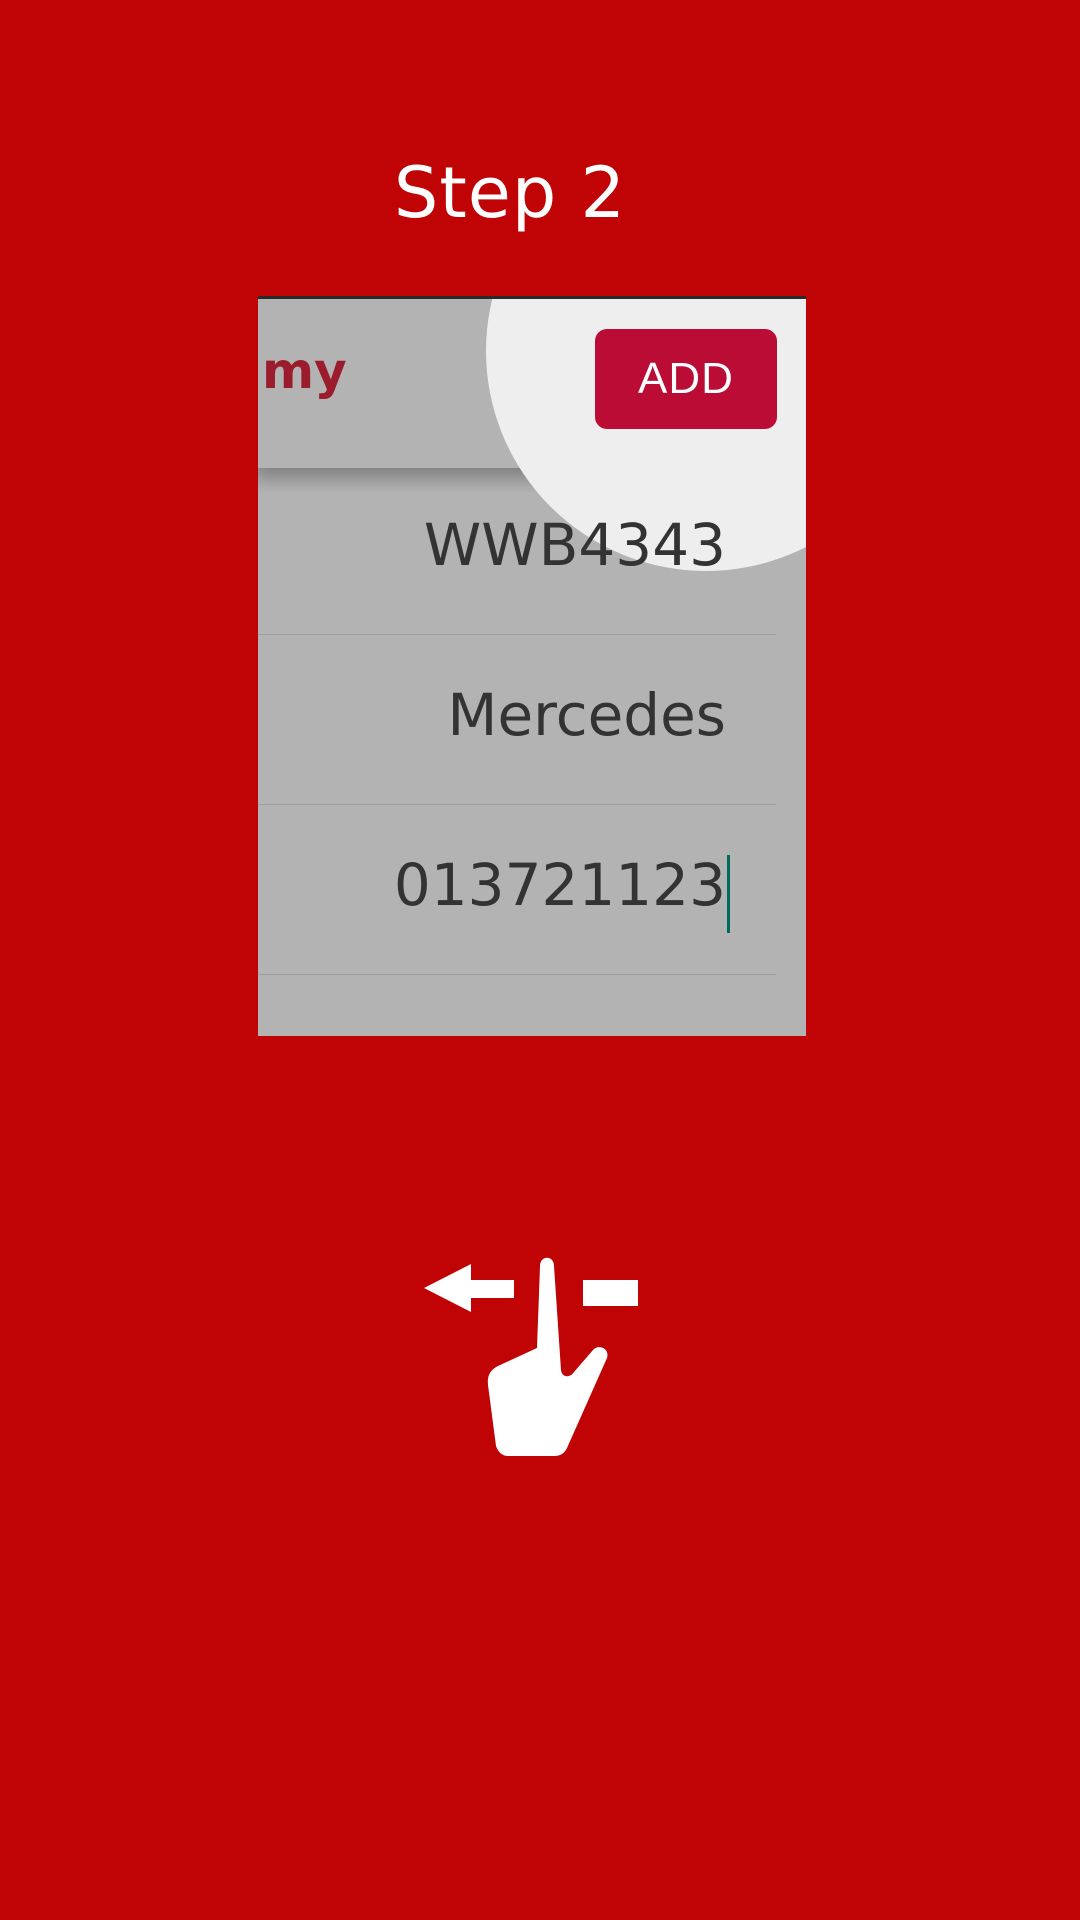 This screenshot has width=1080, height=1920. What do you see at coordinates (304, 371) in the screenshot?
I see `header-partial-title: my` at bounding box center [304, 371].